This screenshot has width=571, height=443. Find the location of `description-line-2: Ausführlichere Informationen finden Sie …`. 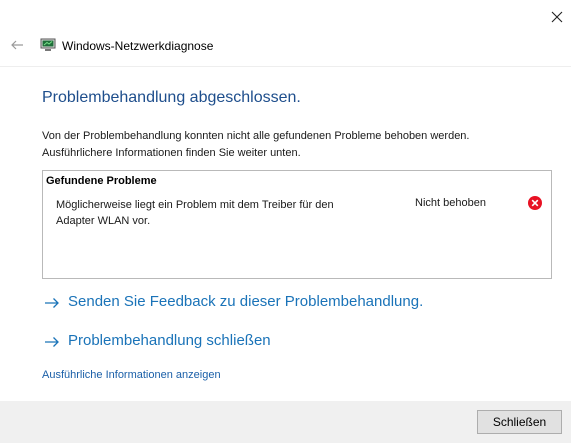

description-line-2: Ausführlichere Informationen finden Sie … is located at coordinates (171, 153).